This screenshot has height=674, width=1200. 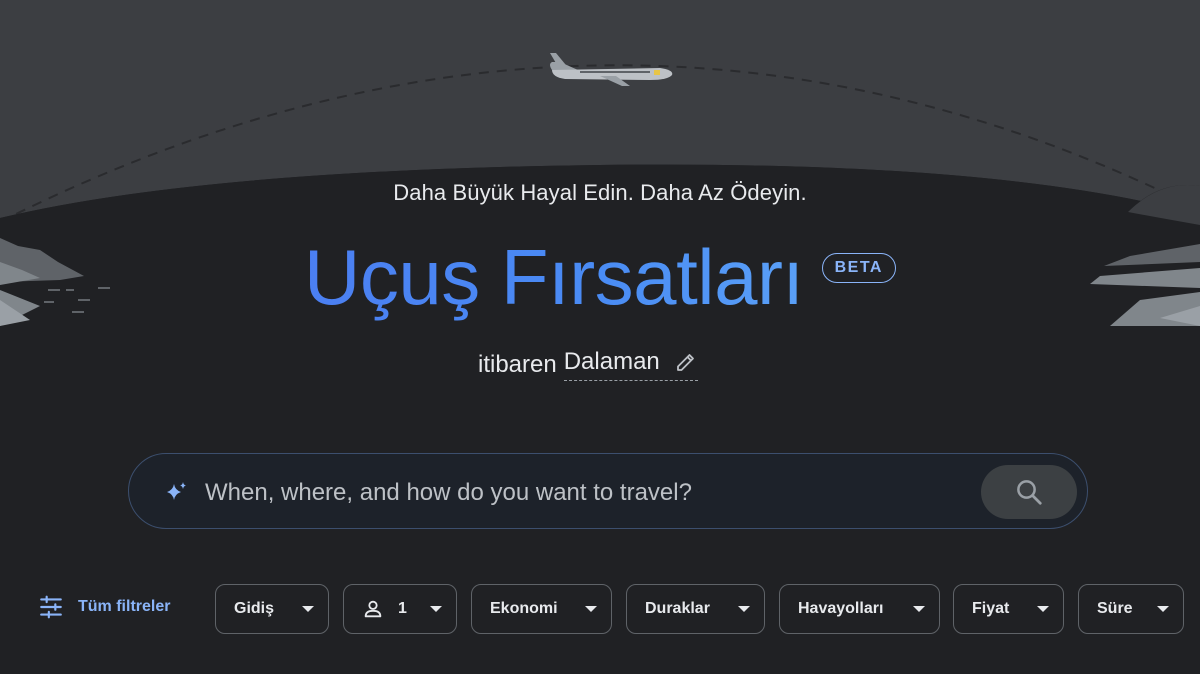 I want to click on stops-label: Duraklar, so click(x=677, y=608).